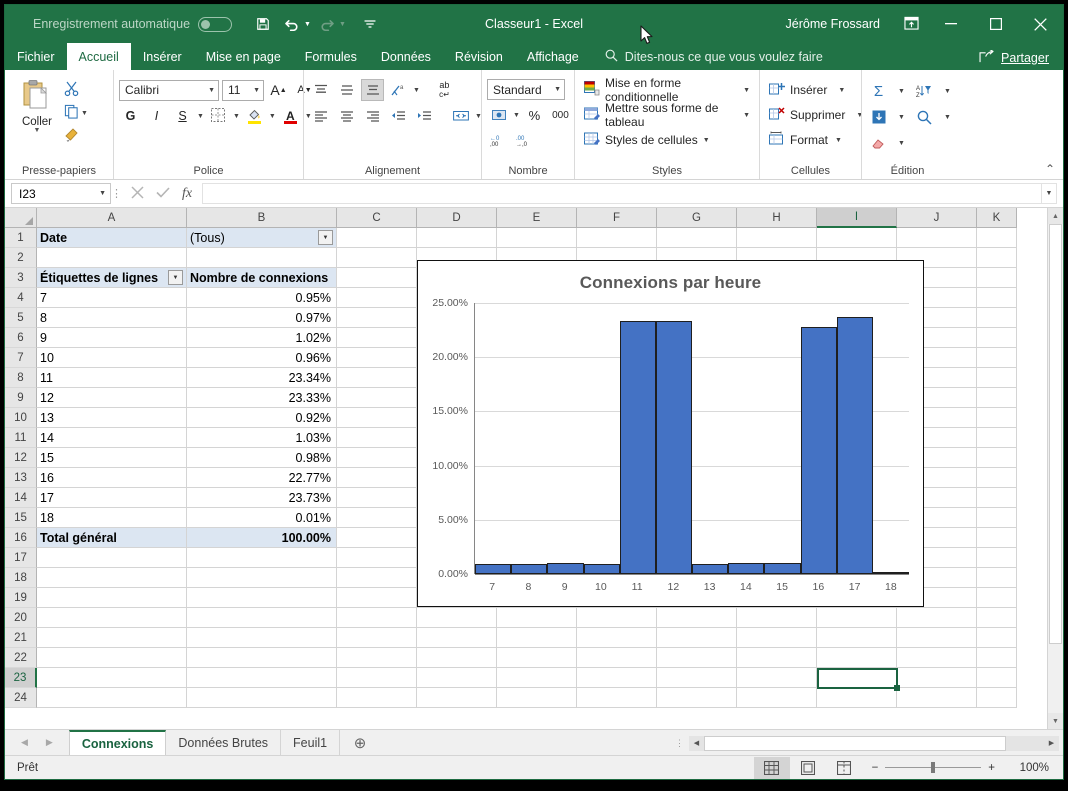  I want to click on cell-c20, so click(377, 618).